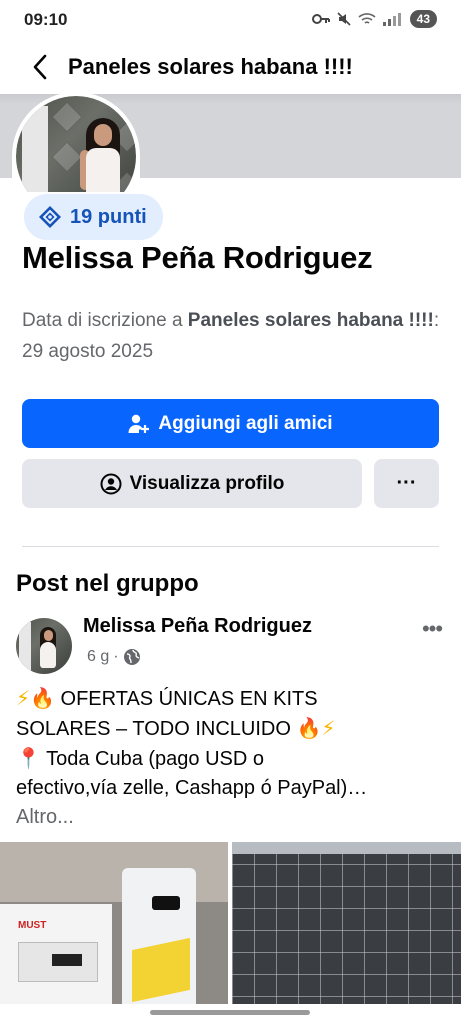 The height and width of the screenshot is (1024, 461). I want to click on more-options-button: ···, so click(406, 483).